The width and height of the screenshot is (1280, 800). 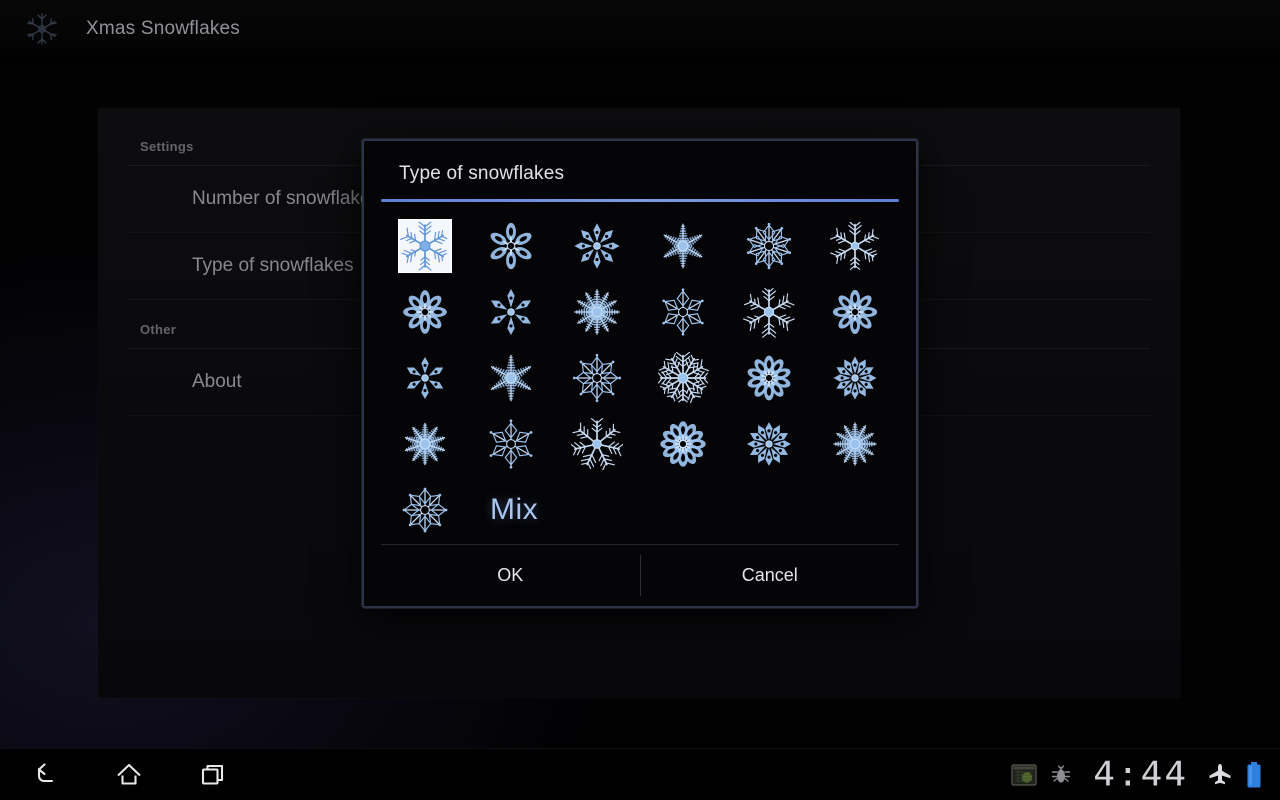 I want to click on screenshot-icon, so click(x=1024, y=774).